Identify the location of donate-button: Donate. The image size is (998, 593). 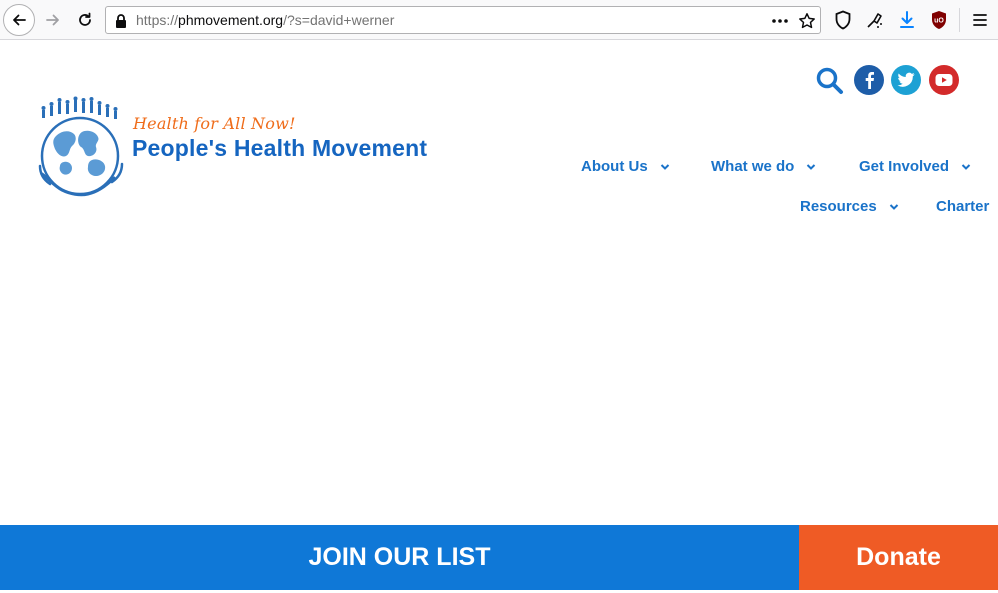
(898, 557).